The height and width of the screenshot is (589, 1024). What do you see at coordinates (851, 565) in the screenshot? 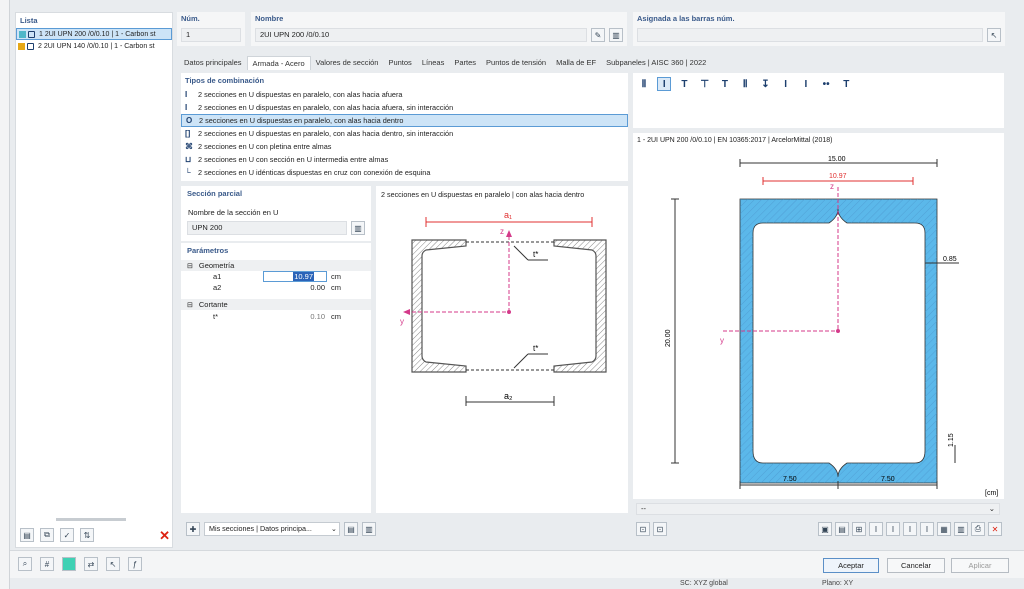
I see `aceptar-button: Aceptar` at bounding box center [851, 565].